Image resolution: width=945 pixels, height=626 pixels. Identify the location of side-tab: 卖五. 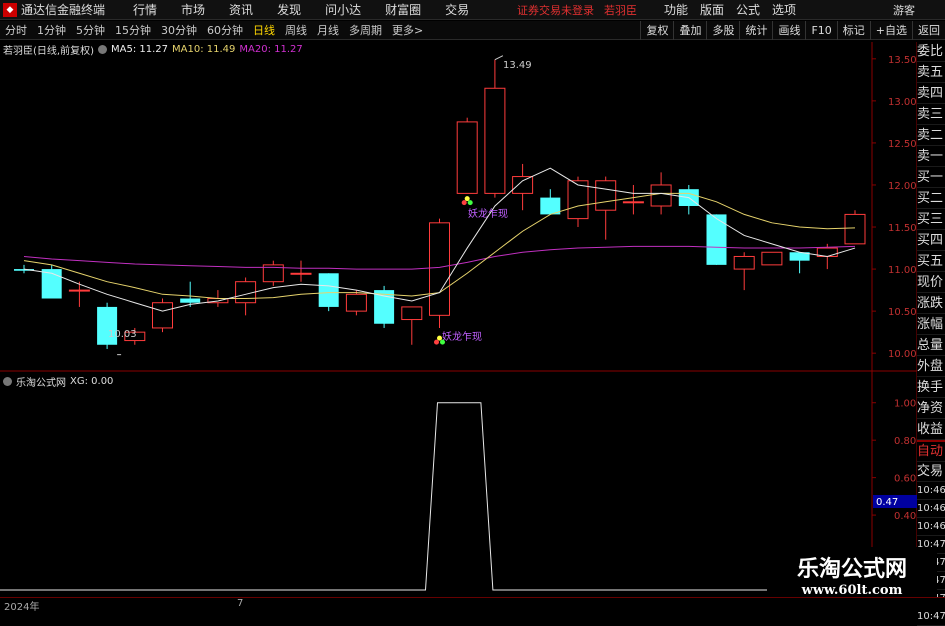
(931, 72).